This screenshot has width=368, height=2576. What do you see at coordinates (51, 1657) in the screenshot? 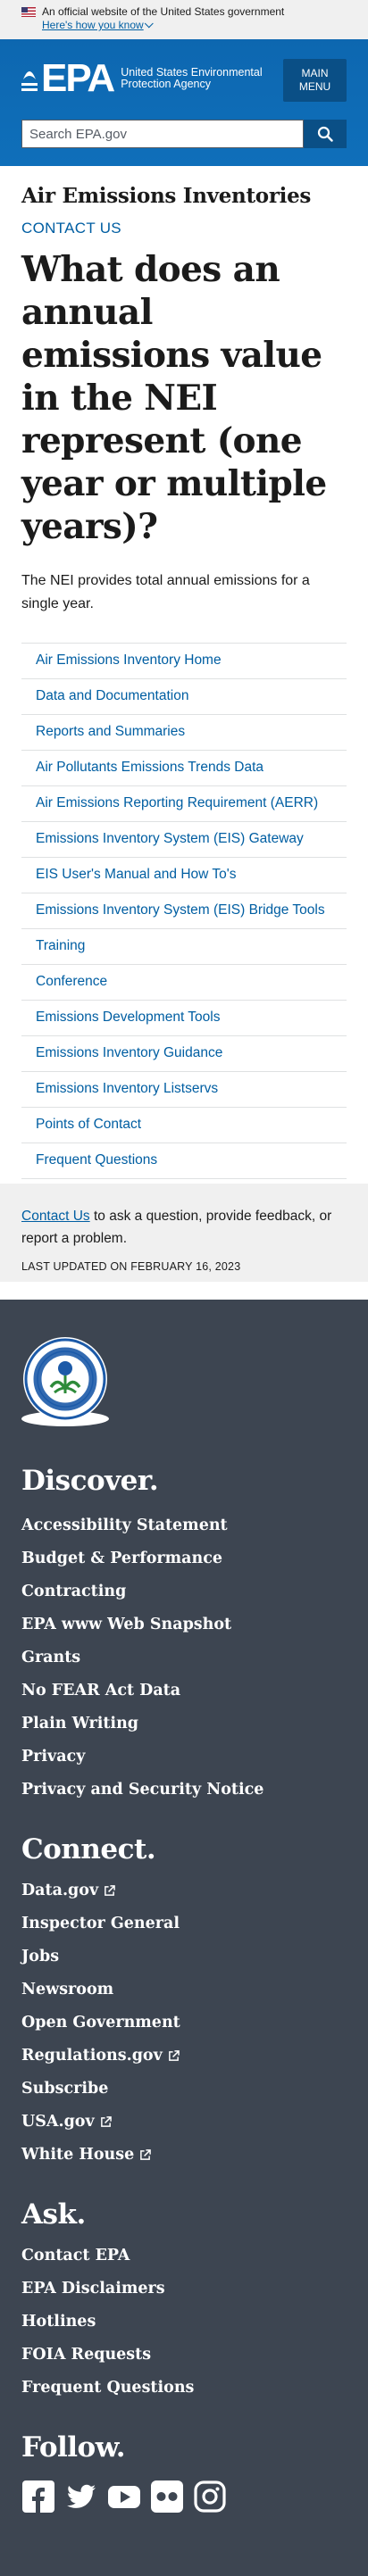
I see `footer-link-grants: Grants` at bounding box center [51, 1657].